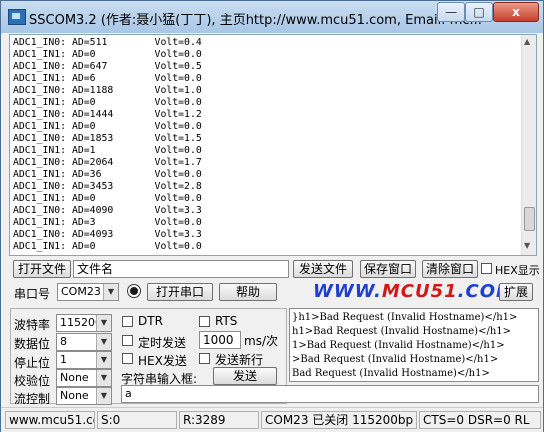 This screenshot has width=544, height=432. What do you see at coordinates (107, 174) in the screenshot?
I see `receive-line: ADC1_IN1: AD=36 Volt=0.0` at bounding box center [107, 174].